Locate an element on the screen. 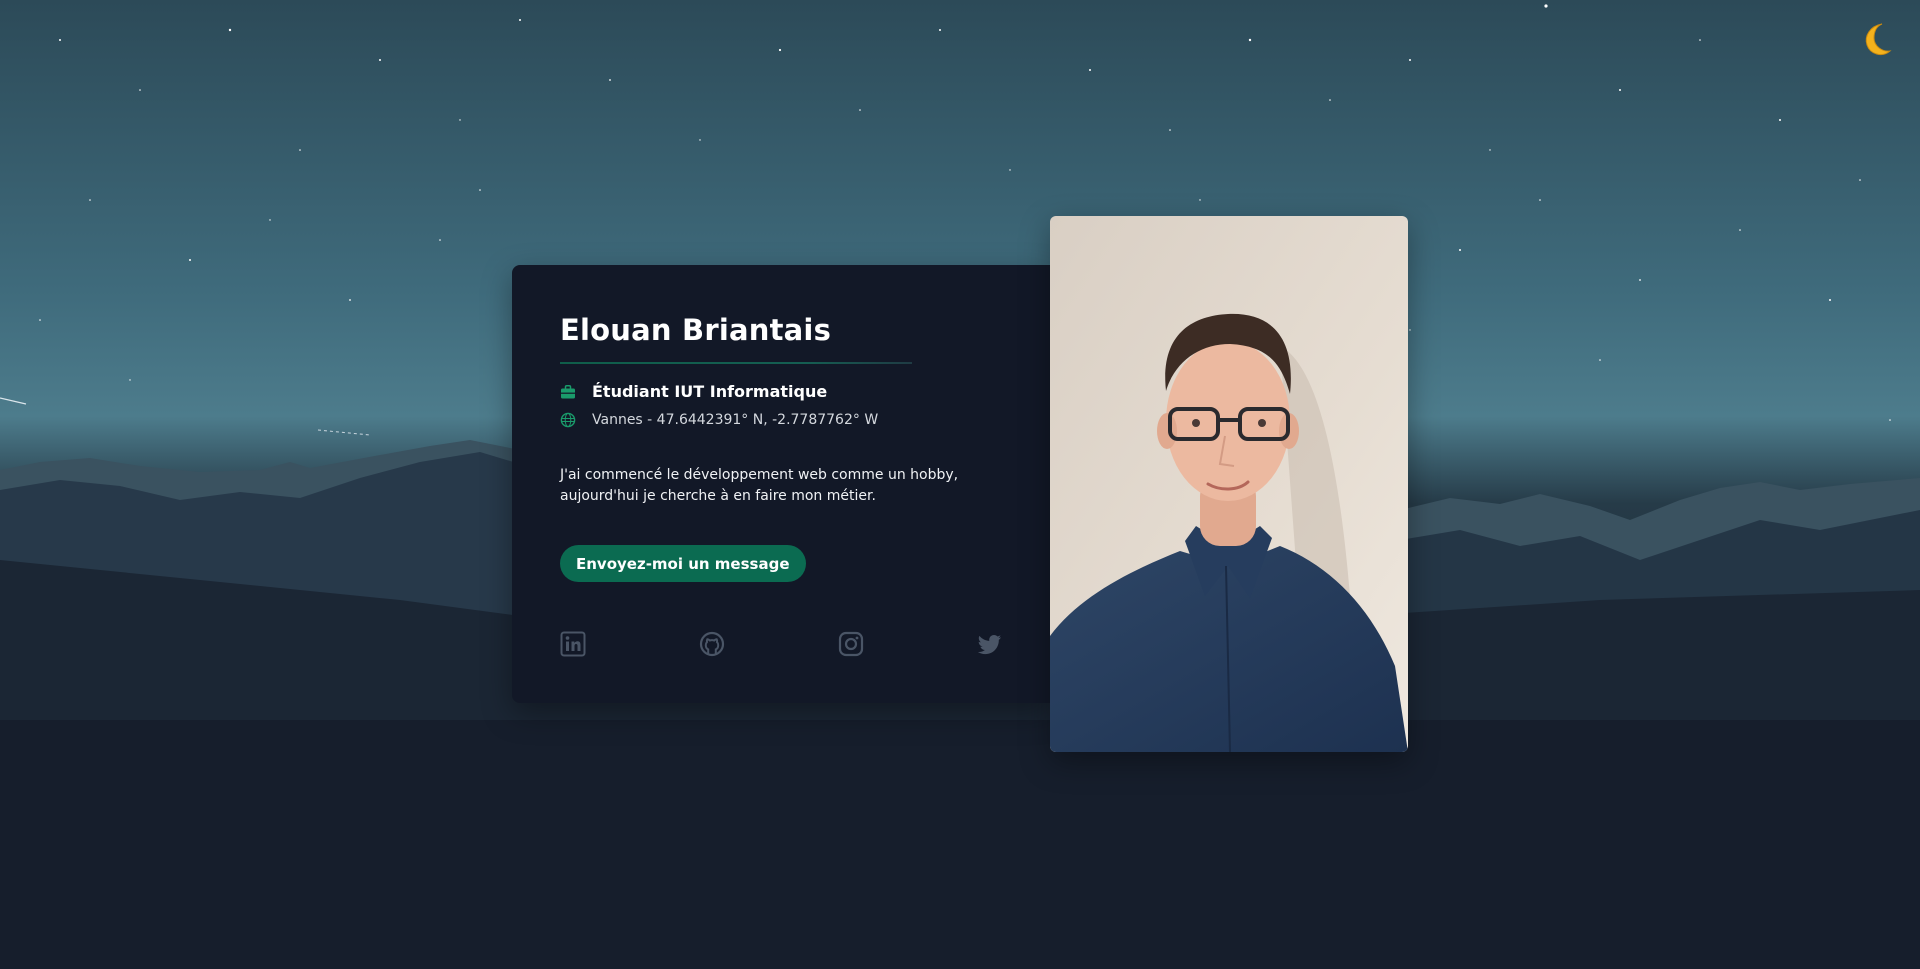 This screenshot has height=969, width=1920. linkedin-icon is located at coordinates (573, 644).